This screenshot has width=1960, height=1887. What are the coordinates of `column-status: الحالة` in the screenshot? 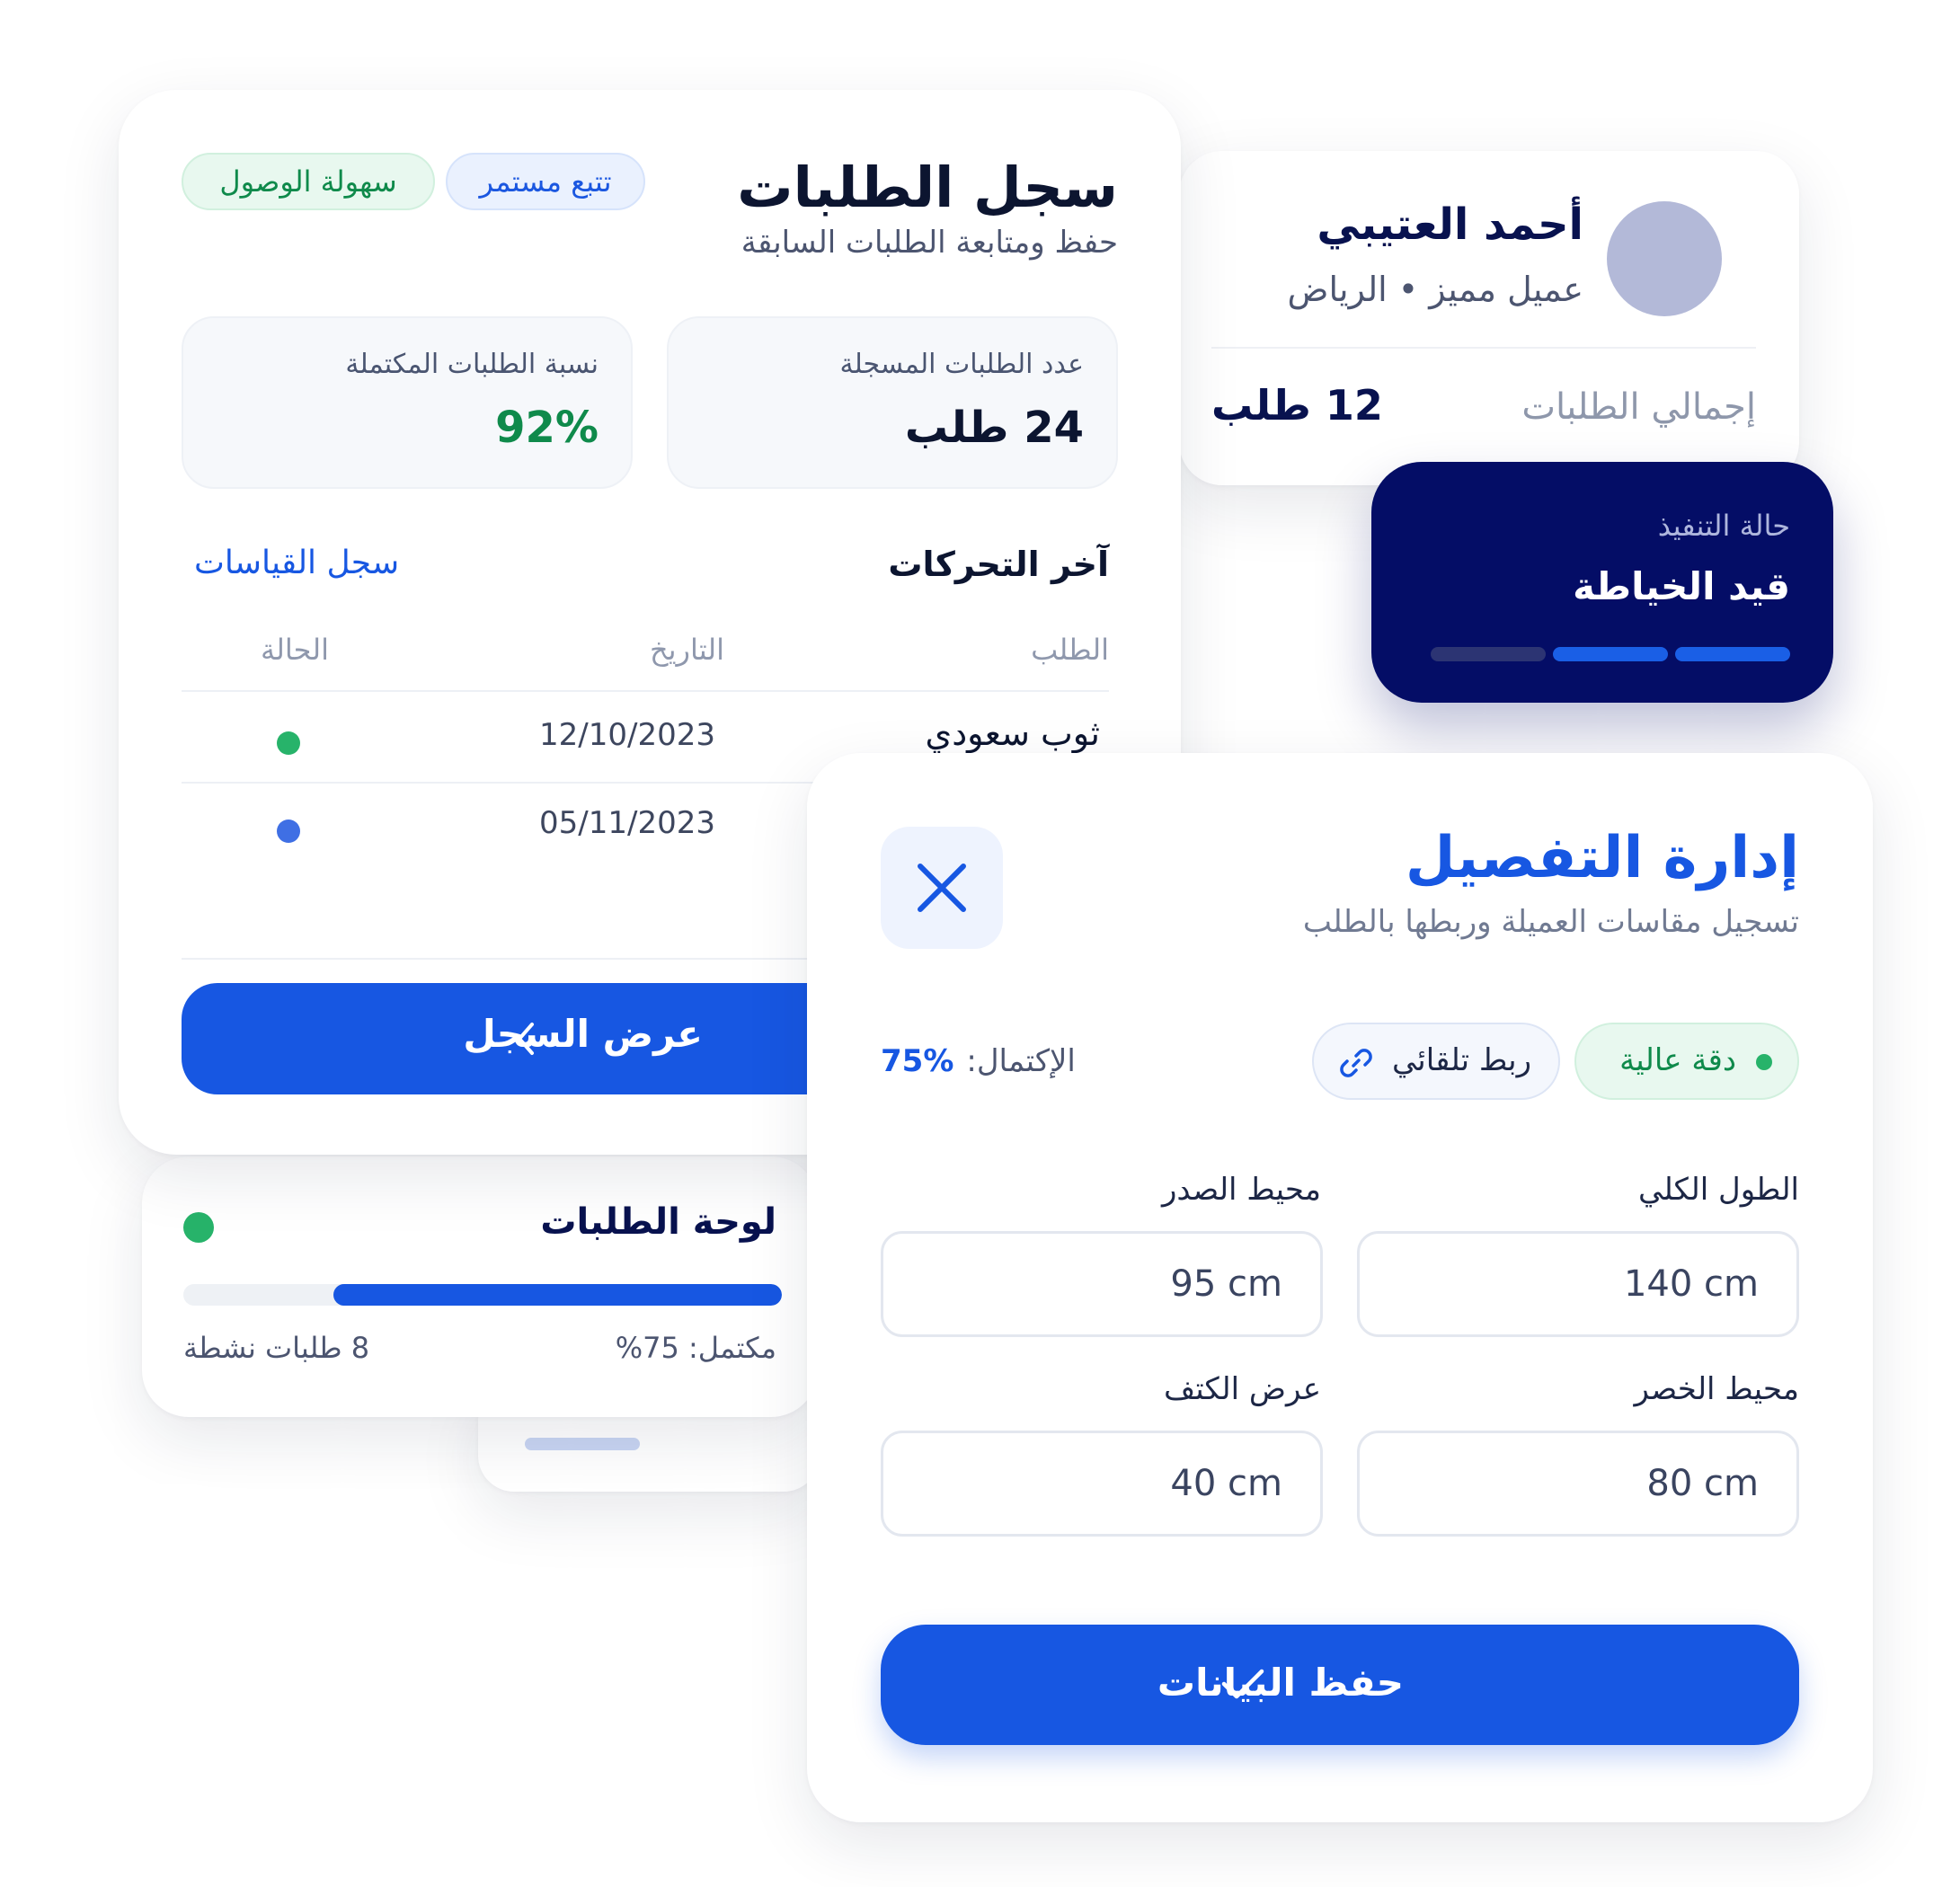 It's located at (295, 650).